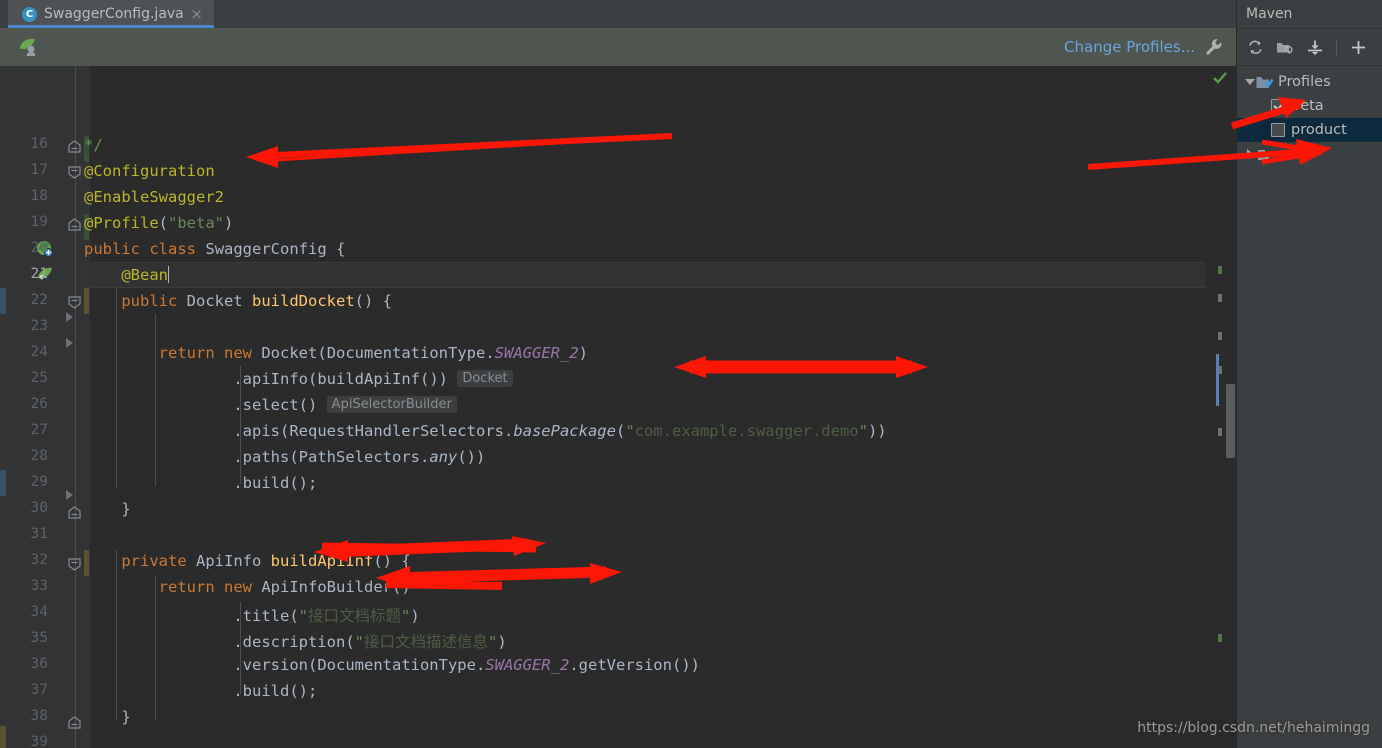 This screenshot has height=748, width=1382. I want to click on tree-node-profiles: Profiles, so click(1309, 82).